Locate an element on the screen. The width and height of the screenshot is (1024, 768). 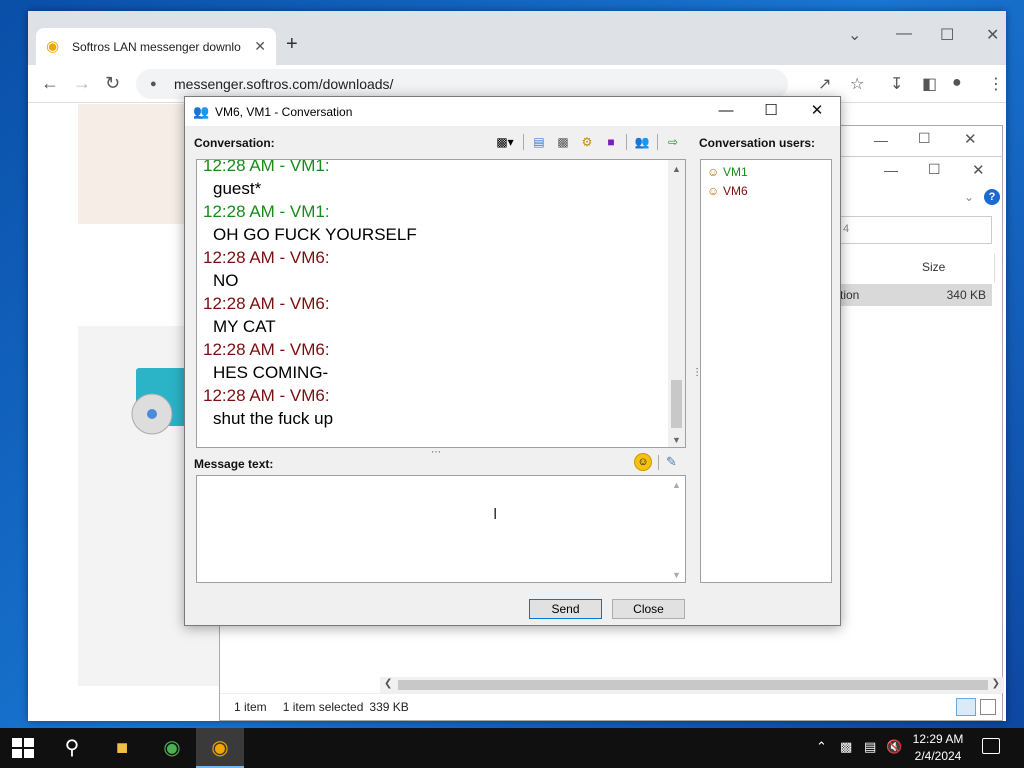
status-dropdown-icon: ▩▾ is located at coordinates (505, 142).